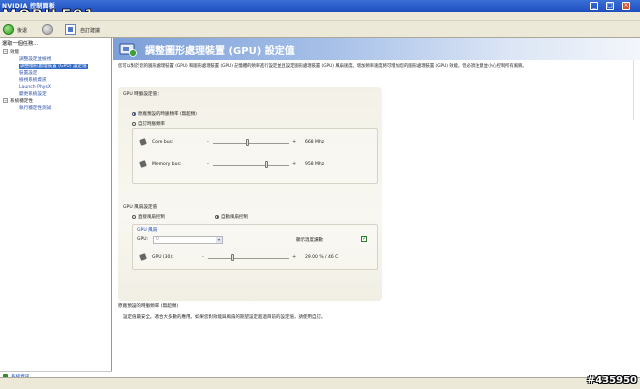 Image resolution: width=640 pixels, height=389 pixels. I want to click on radio-default-clock: 原廠預設的時脈頻率 (無超頻), so click(164, 114).